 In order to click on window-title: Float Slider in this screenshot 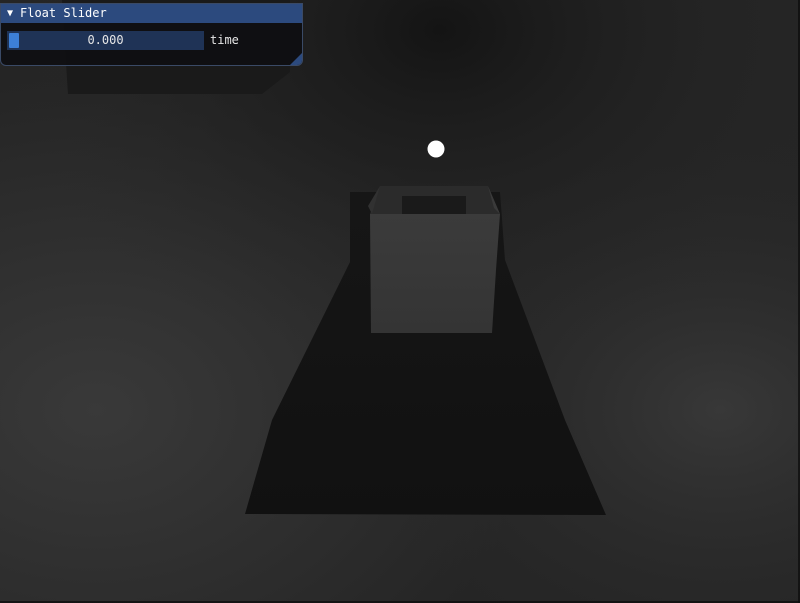, I will do `click(63, 13)`.